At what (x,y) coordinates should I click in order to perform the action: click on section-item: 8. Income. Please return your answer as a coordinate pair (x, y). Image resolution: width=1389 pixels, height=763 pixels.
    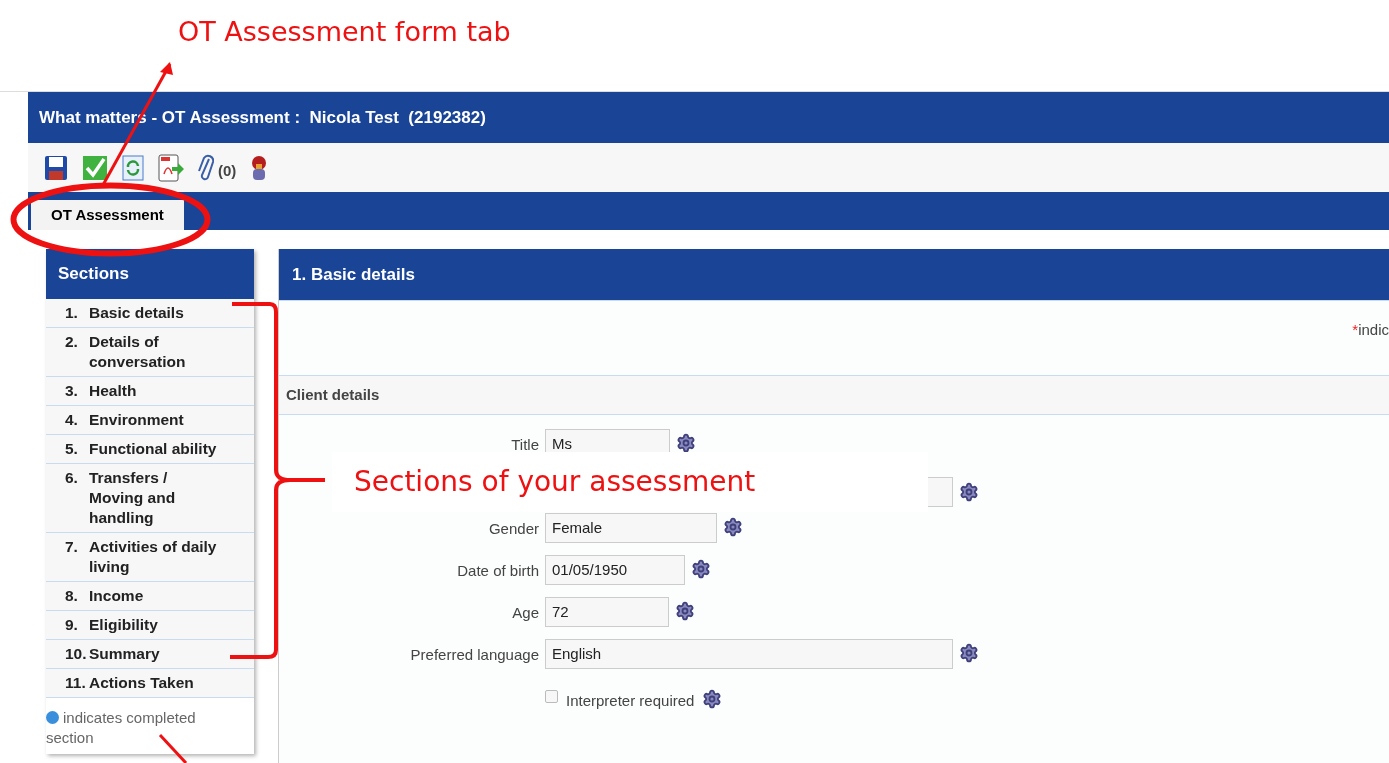
    Looking at the image, I should click on (150, 596).